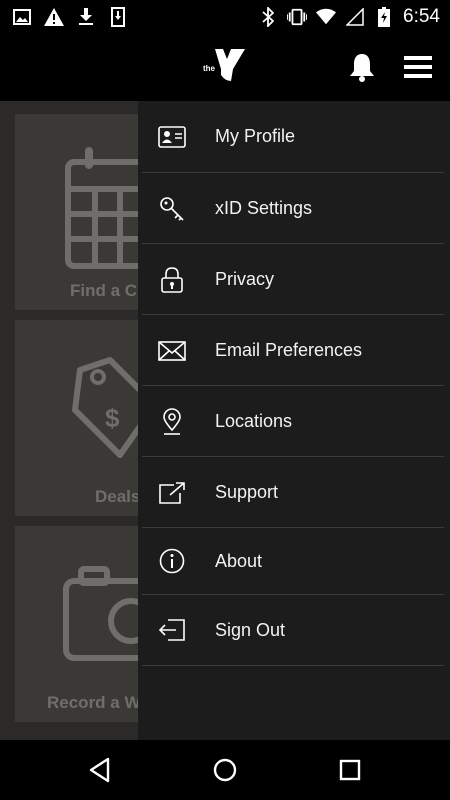  I want to click on ymca-logo-icon: the, so click(225, 65).